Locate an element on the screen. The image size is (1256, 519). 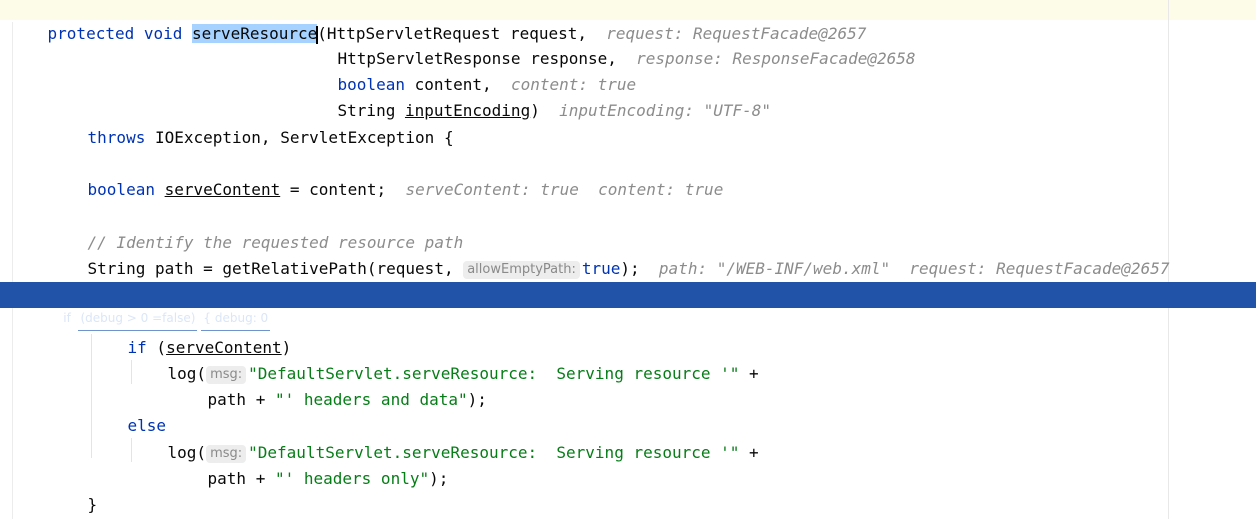
keyword: throws is located at coordinates (116, 137).